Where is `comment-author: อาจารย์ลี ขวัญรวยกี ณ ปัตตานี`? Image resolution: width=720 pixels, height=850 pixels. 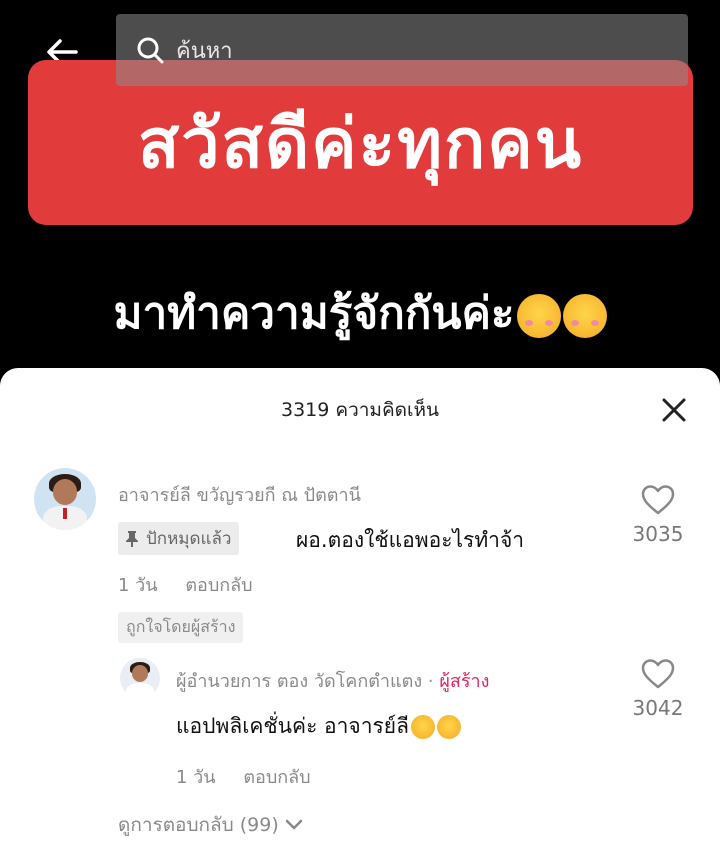
comment-author: อาจารย์ลี ขวัญรวยกี ณ ปัตตานี is located at coordinates (239, 494).